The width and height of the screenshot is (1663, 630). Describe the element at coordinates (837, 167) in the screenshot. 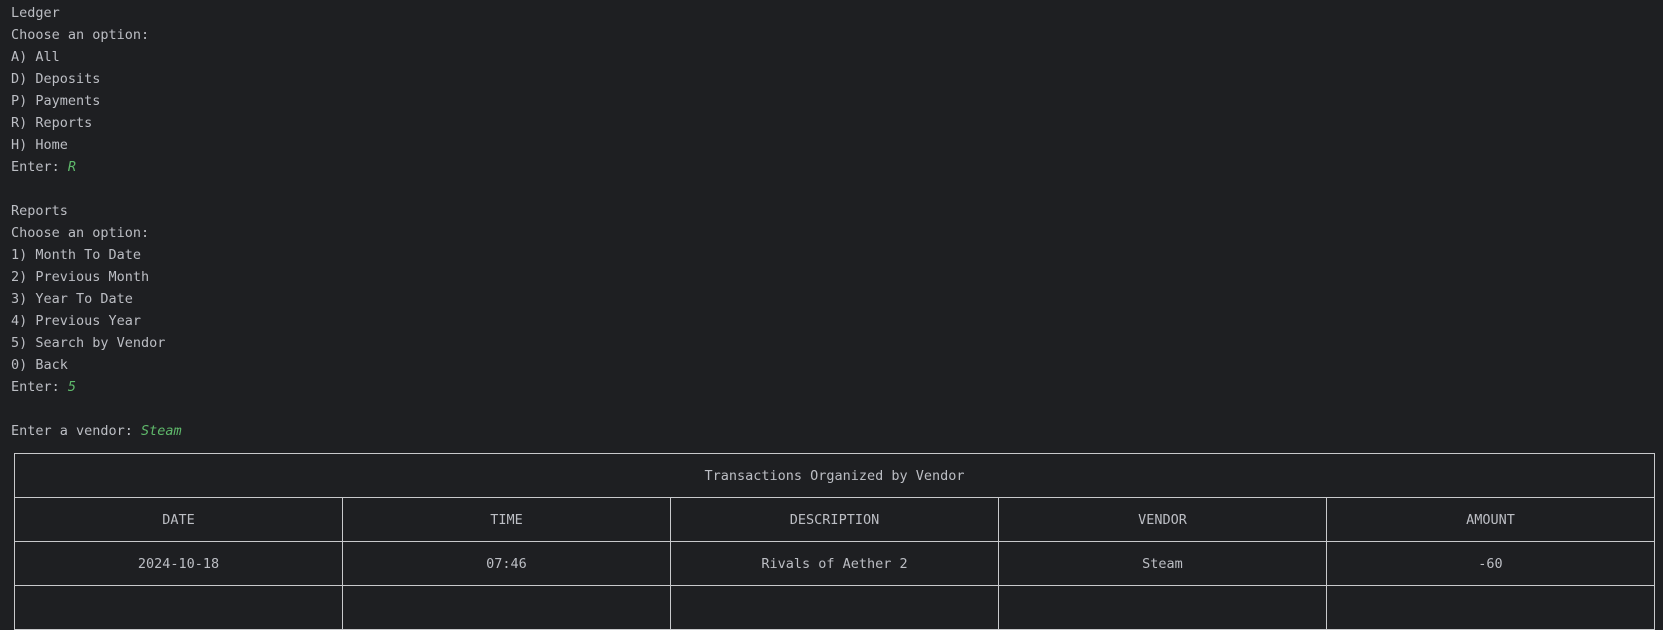

I see `ledger-enter-line: Enter: R` at that location.